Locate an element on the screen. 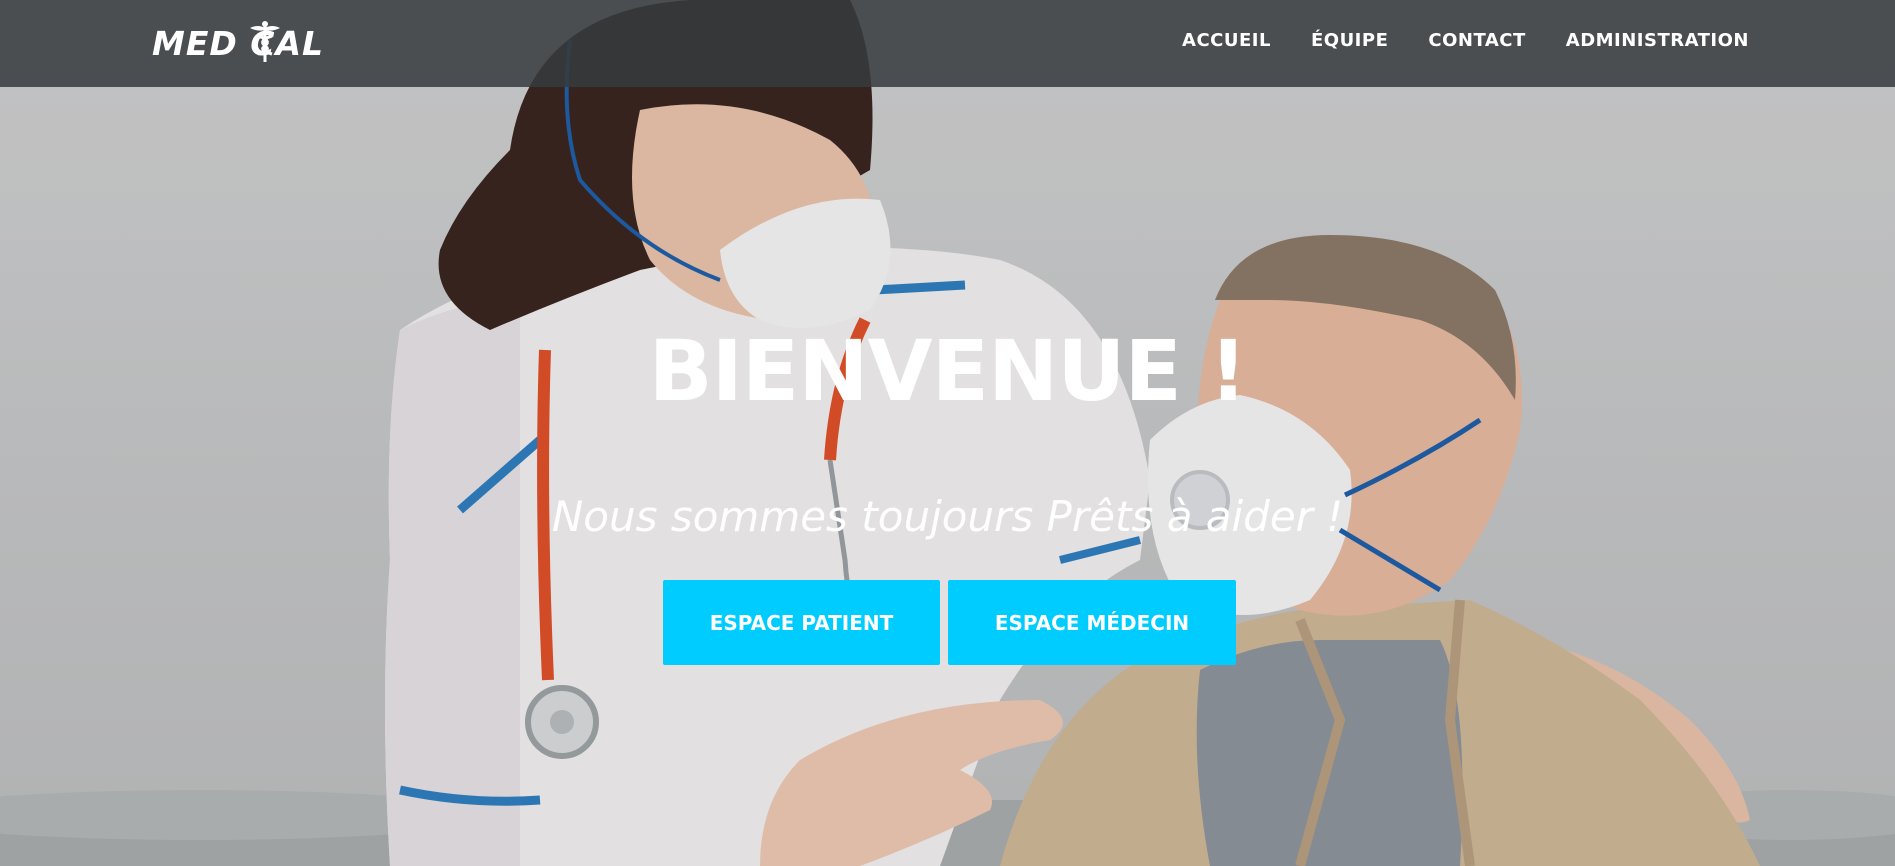  espace-medecin-button: ESPACE MÉDECIN is located at coordinates (1092, 622).